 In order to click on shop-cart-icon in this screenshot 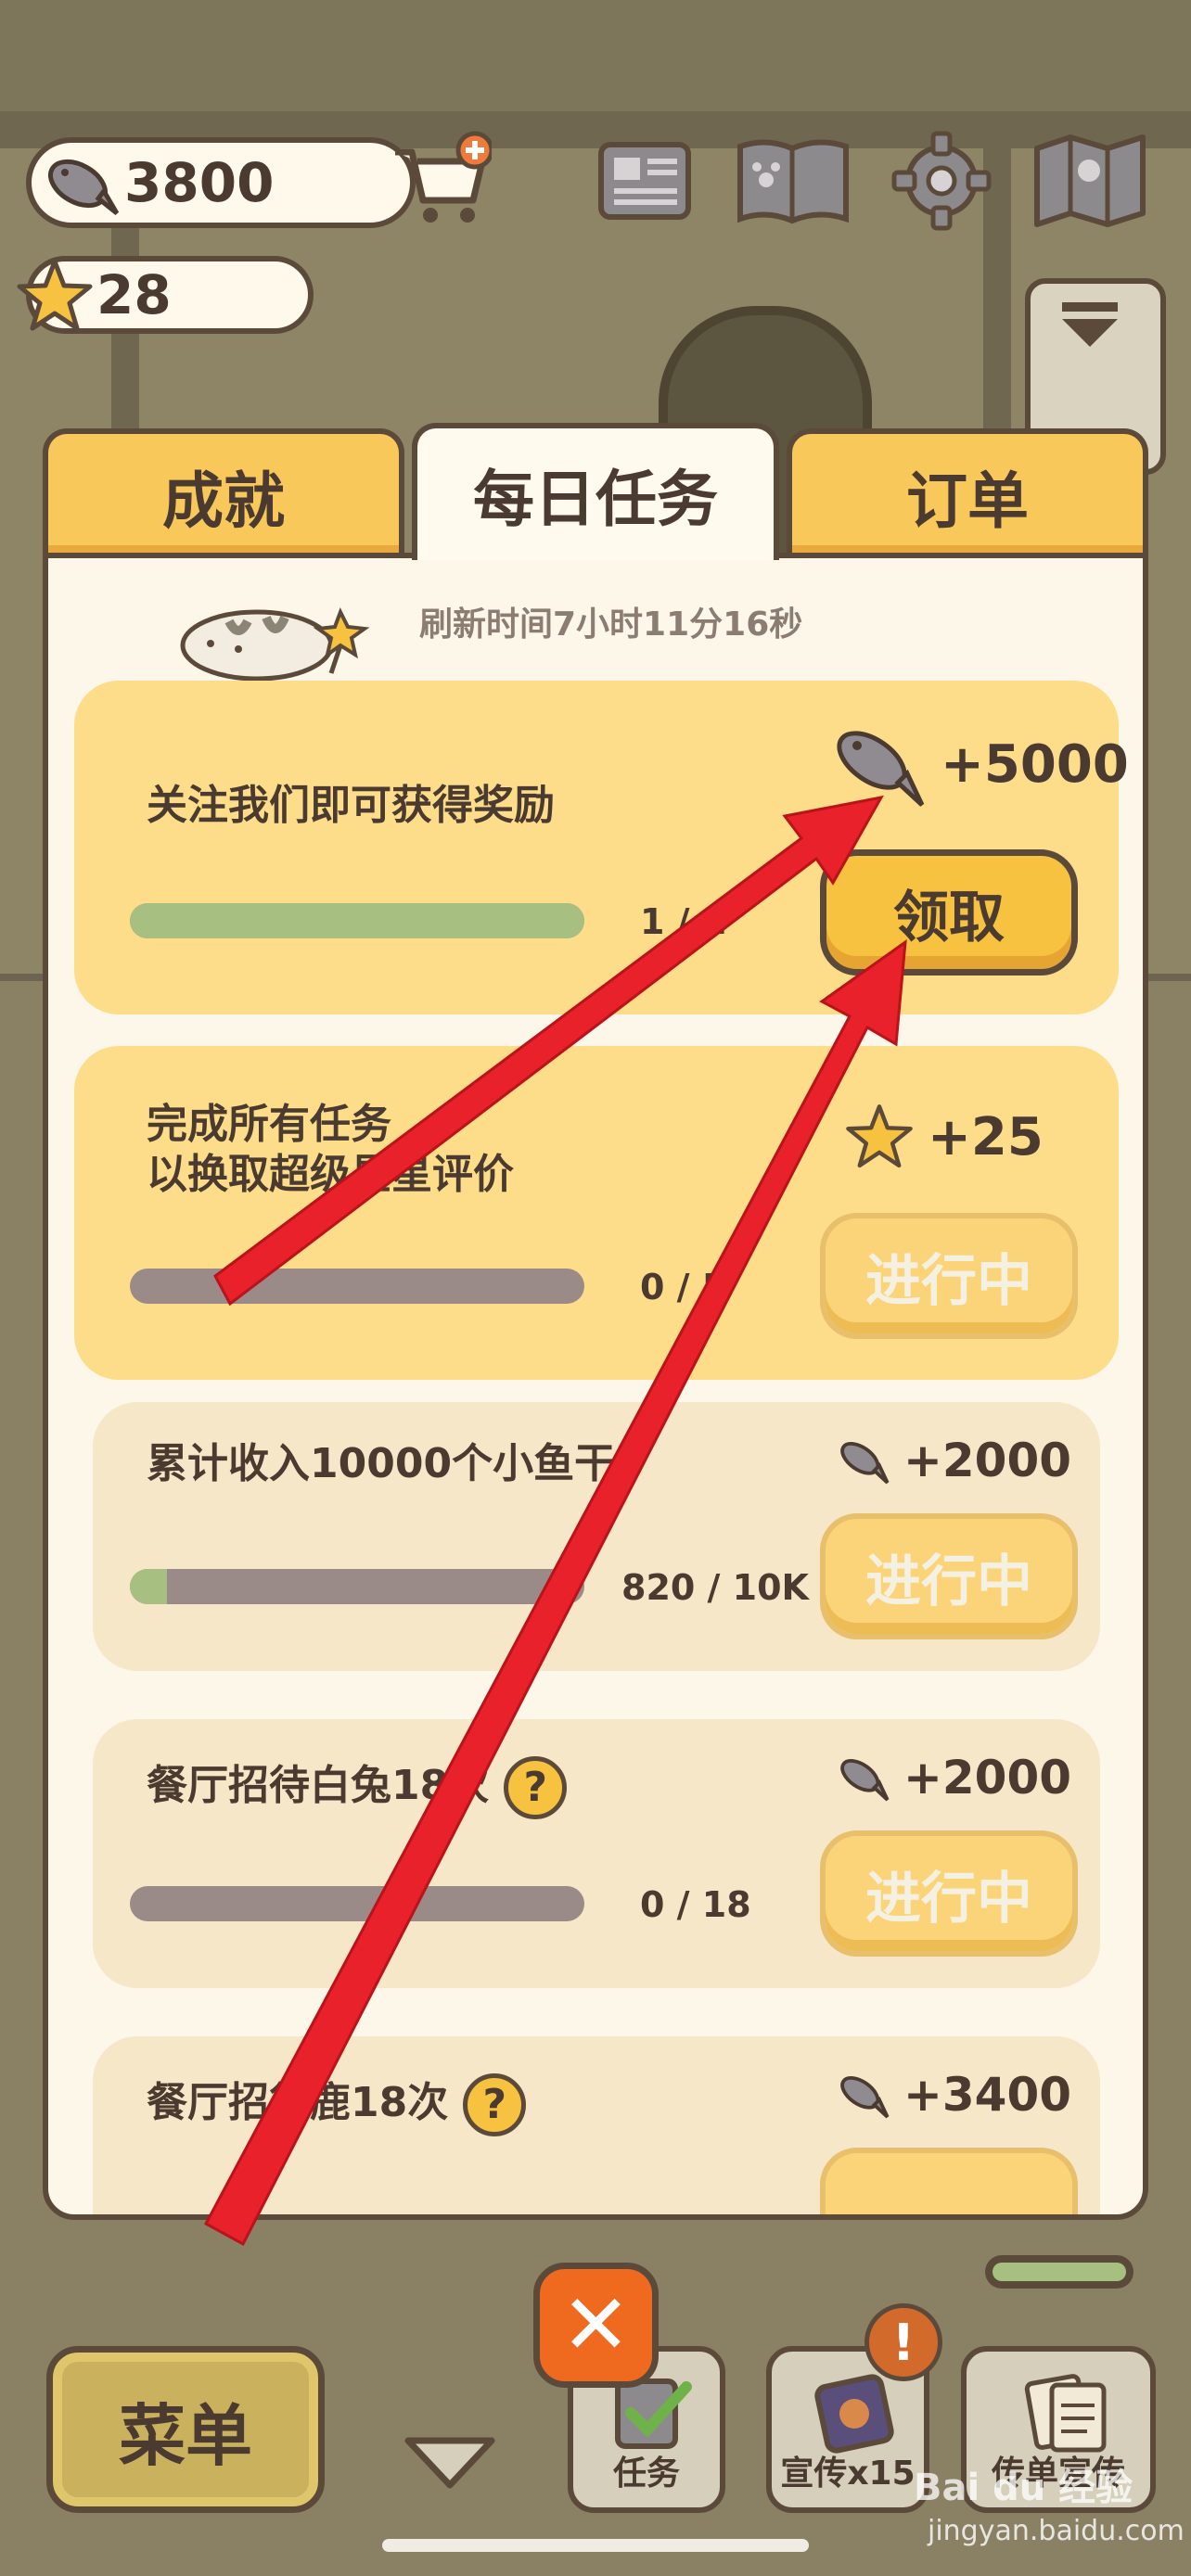, I will do `click(441, 181)`.